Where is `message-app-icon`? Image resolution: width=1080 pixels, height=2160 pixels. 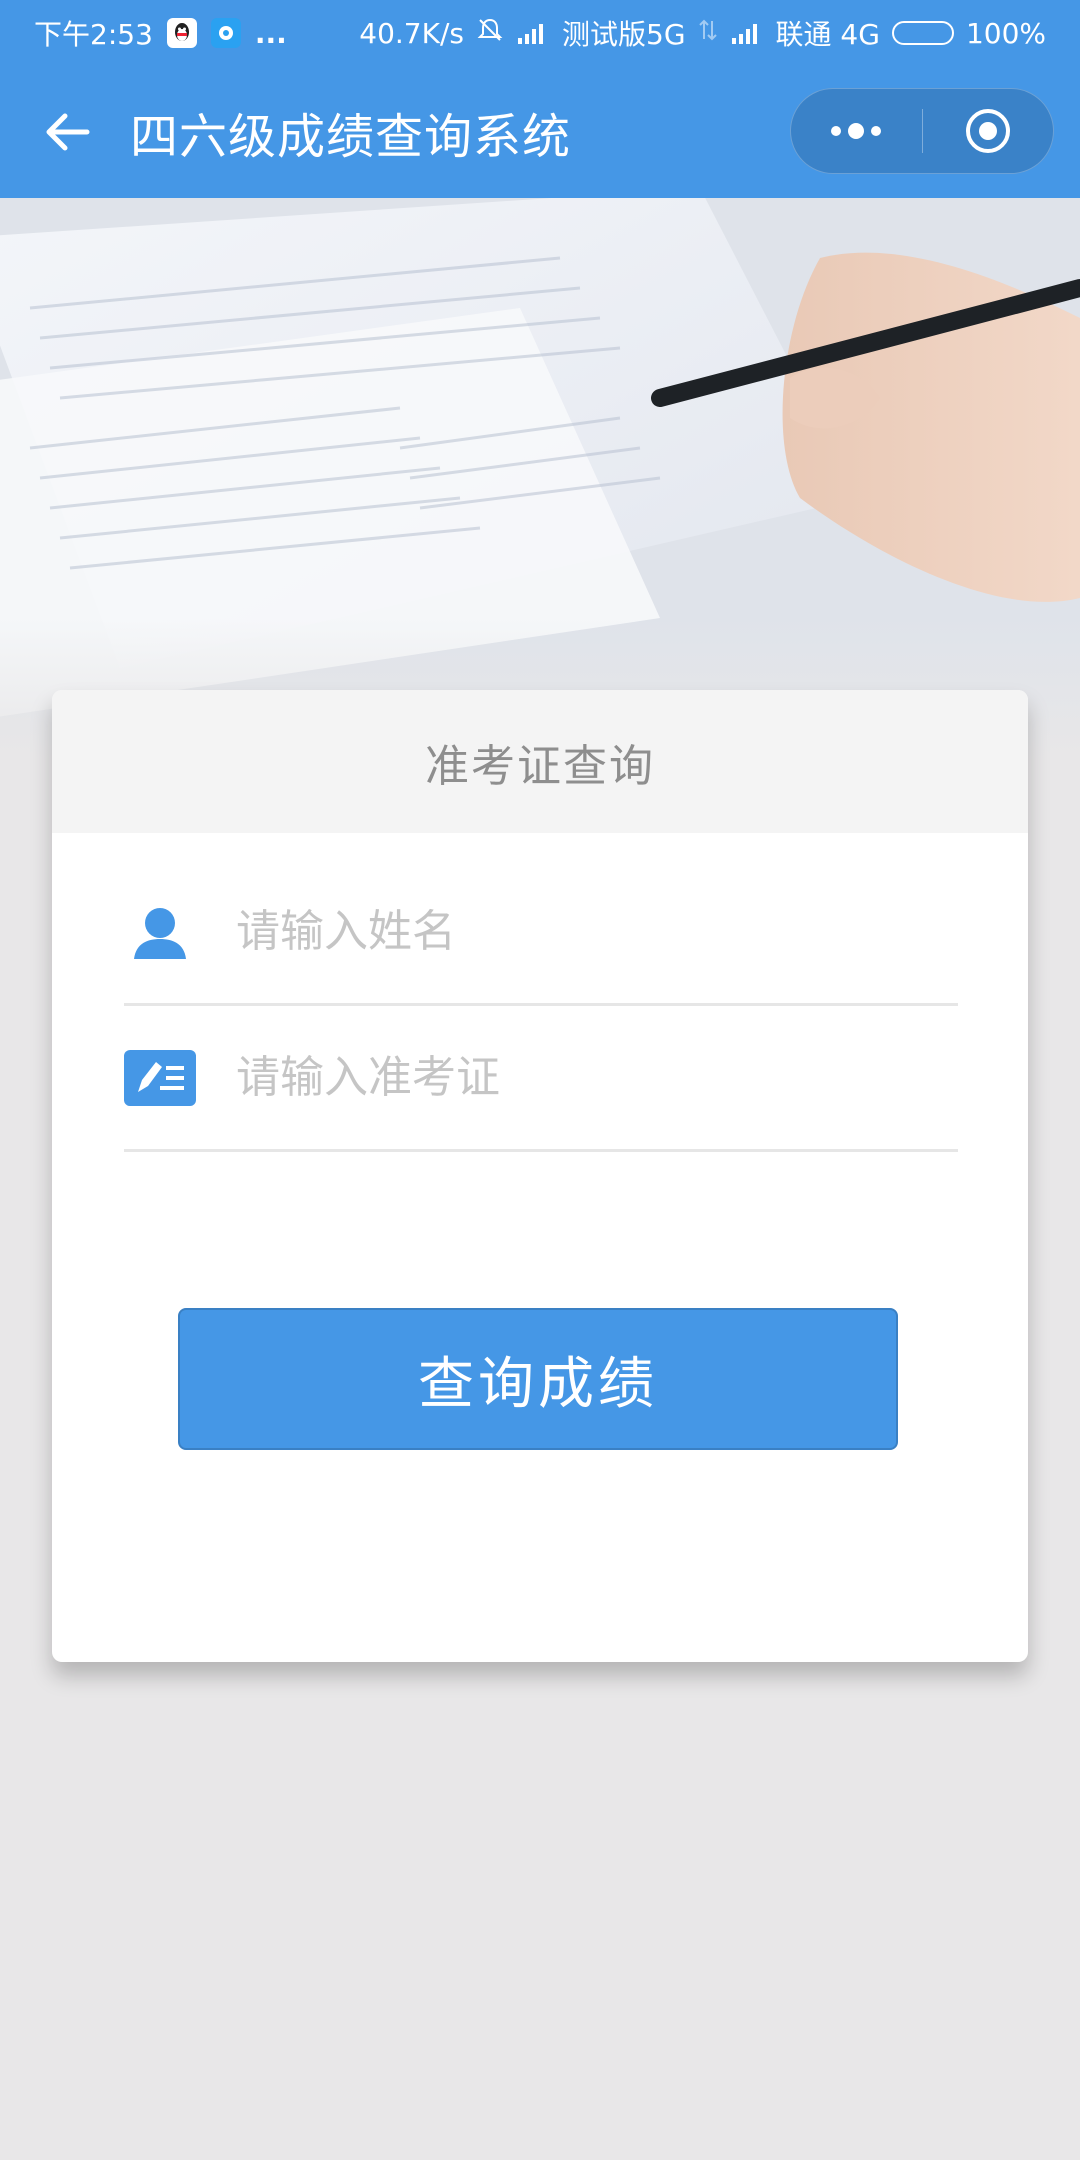 message-app-icon is located at coordinates (225, 33).